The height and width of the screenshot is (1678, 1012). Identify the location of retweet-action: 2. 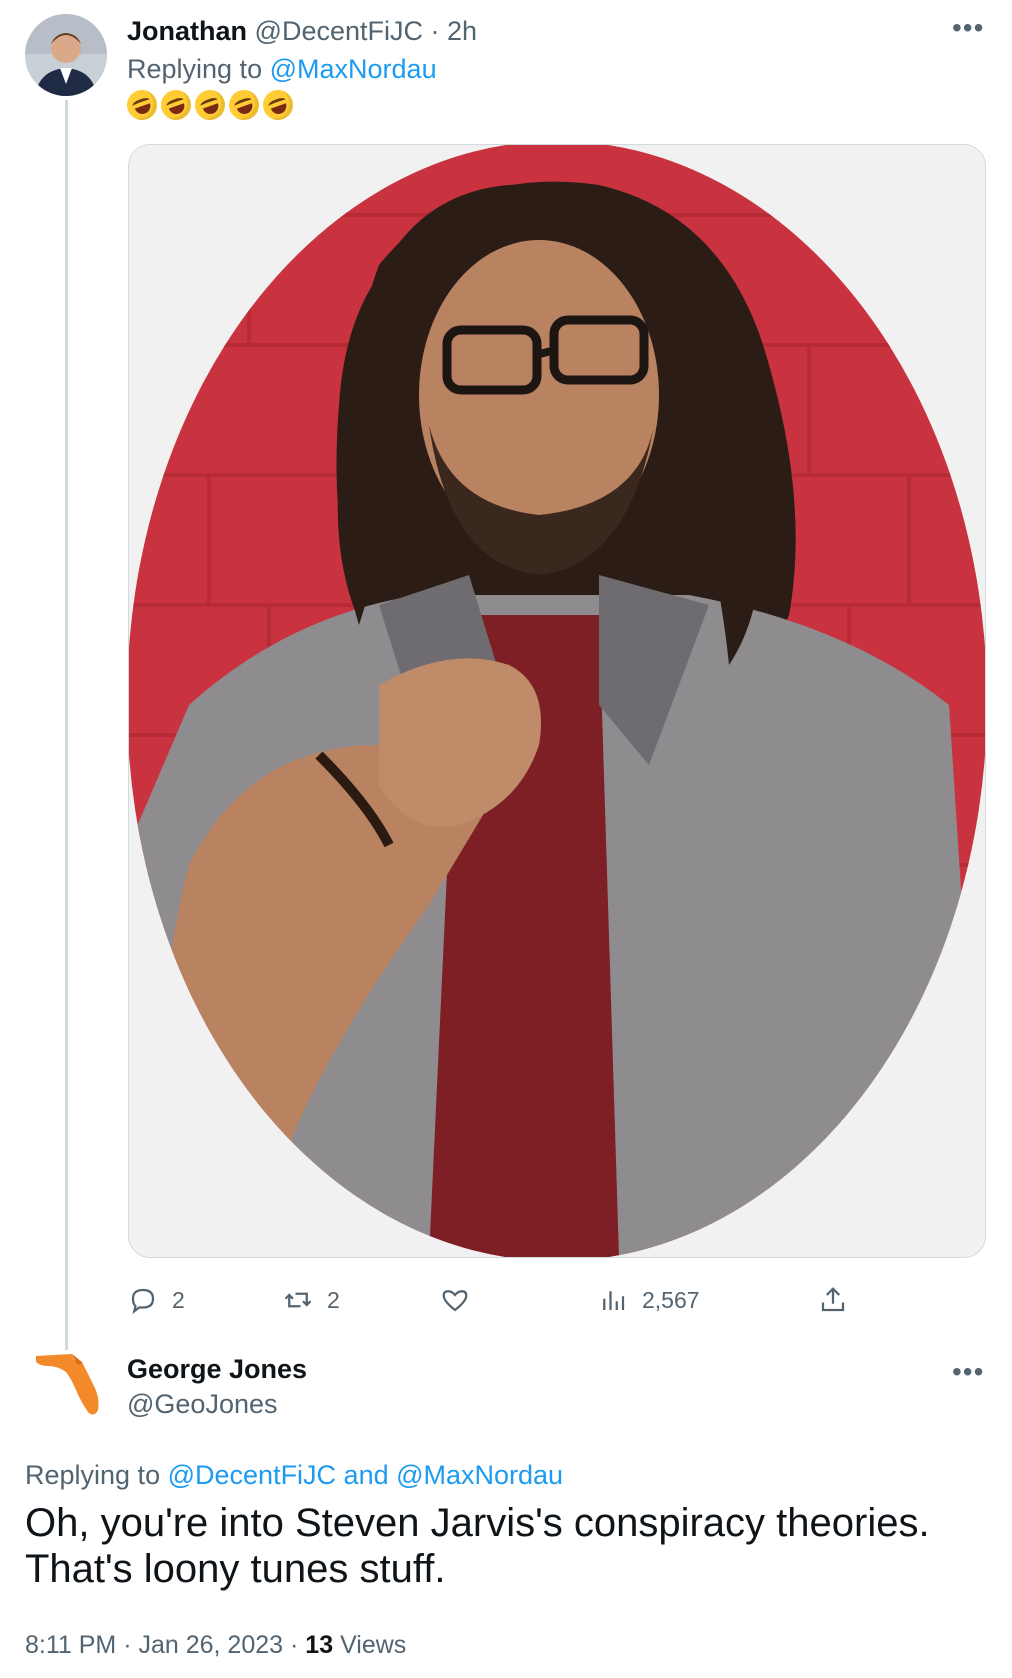
(311, 1300).